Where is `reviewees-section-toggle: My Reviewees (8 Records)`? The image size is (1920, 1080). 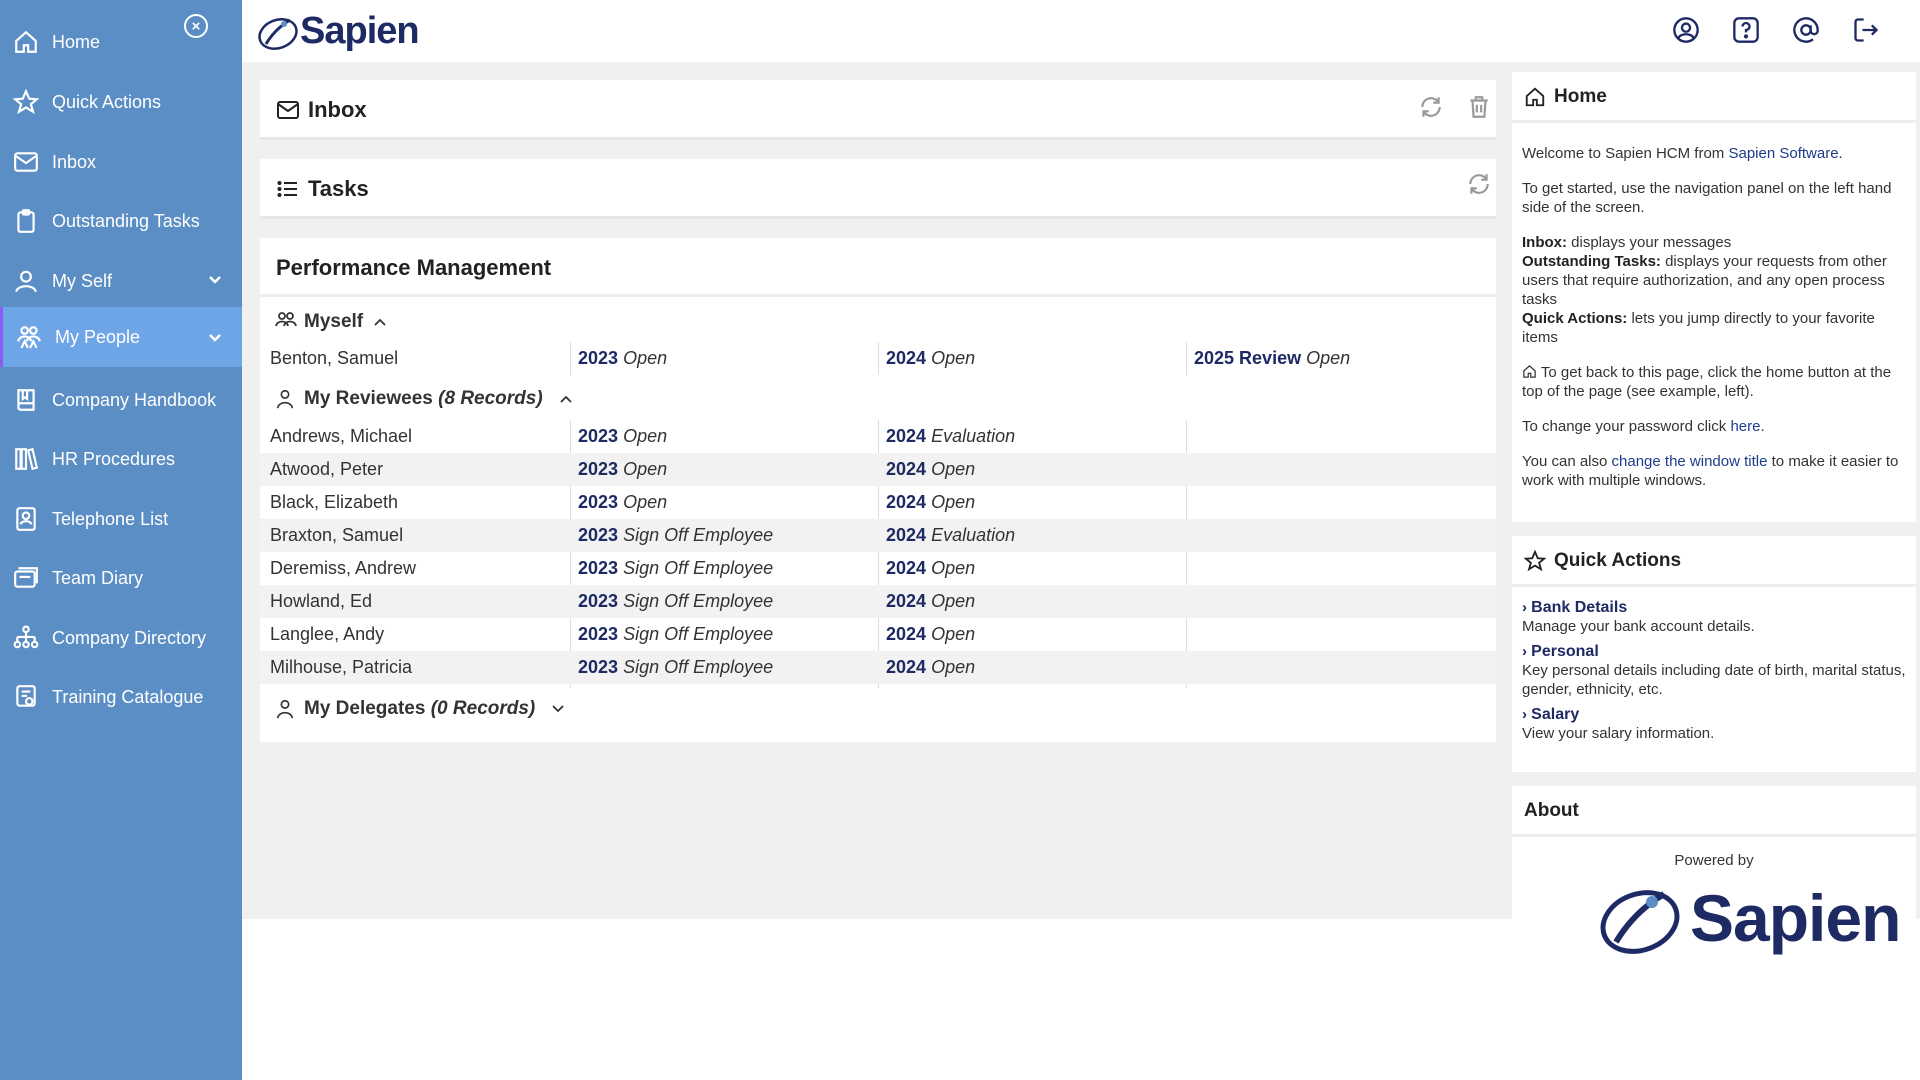
reviewees-section-toggle: My Reviewees (8 Records) is located at coordinates (423, 399).